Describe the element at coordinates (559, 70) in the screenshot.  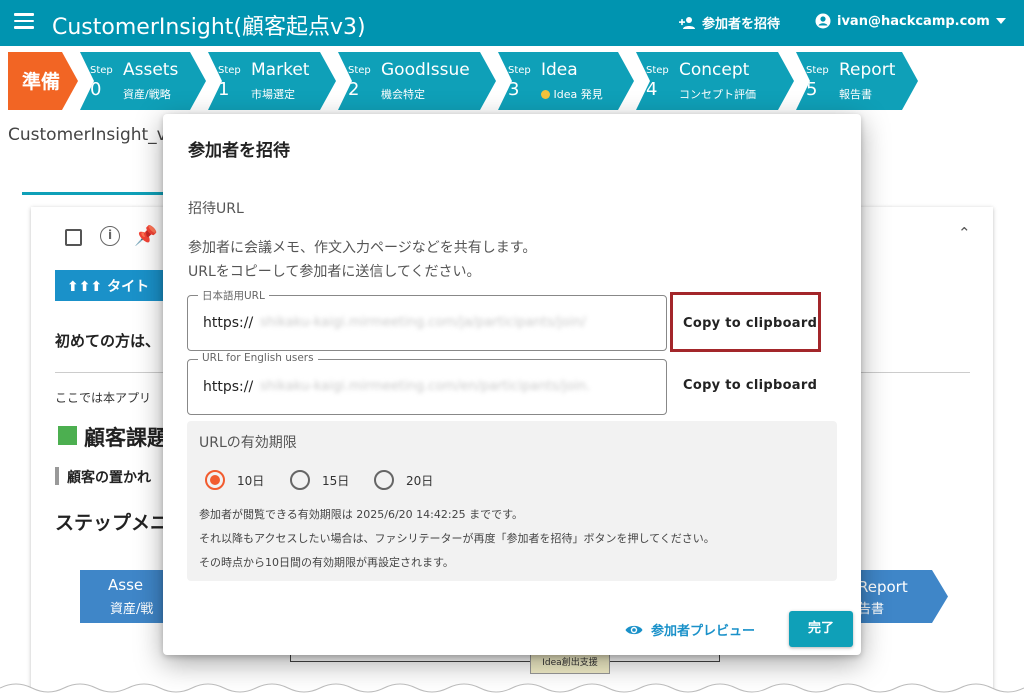
I see `step-name: Idea` at that location.